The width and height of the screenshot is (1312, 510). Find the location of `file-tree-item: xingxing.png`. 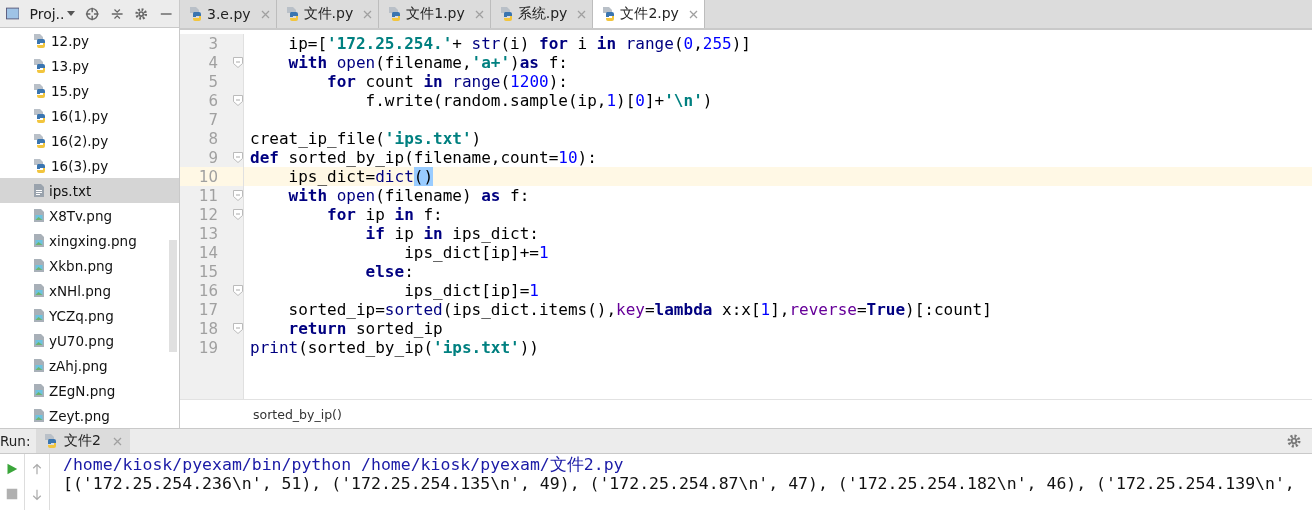

file-tree-item: xingxing.png is located at coordinates (89, 240).